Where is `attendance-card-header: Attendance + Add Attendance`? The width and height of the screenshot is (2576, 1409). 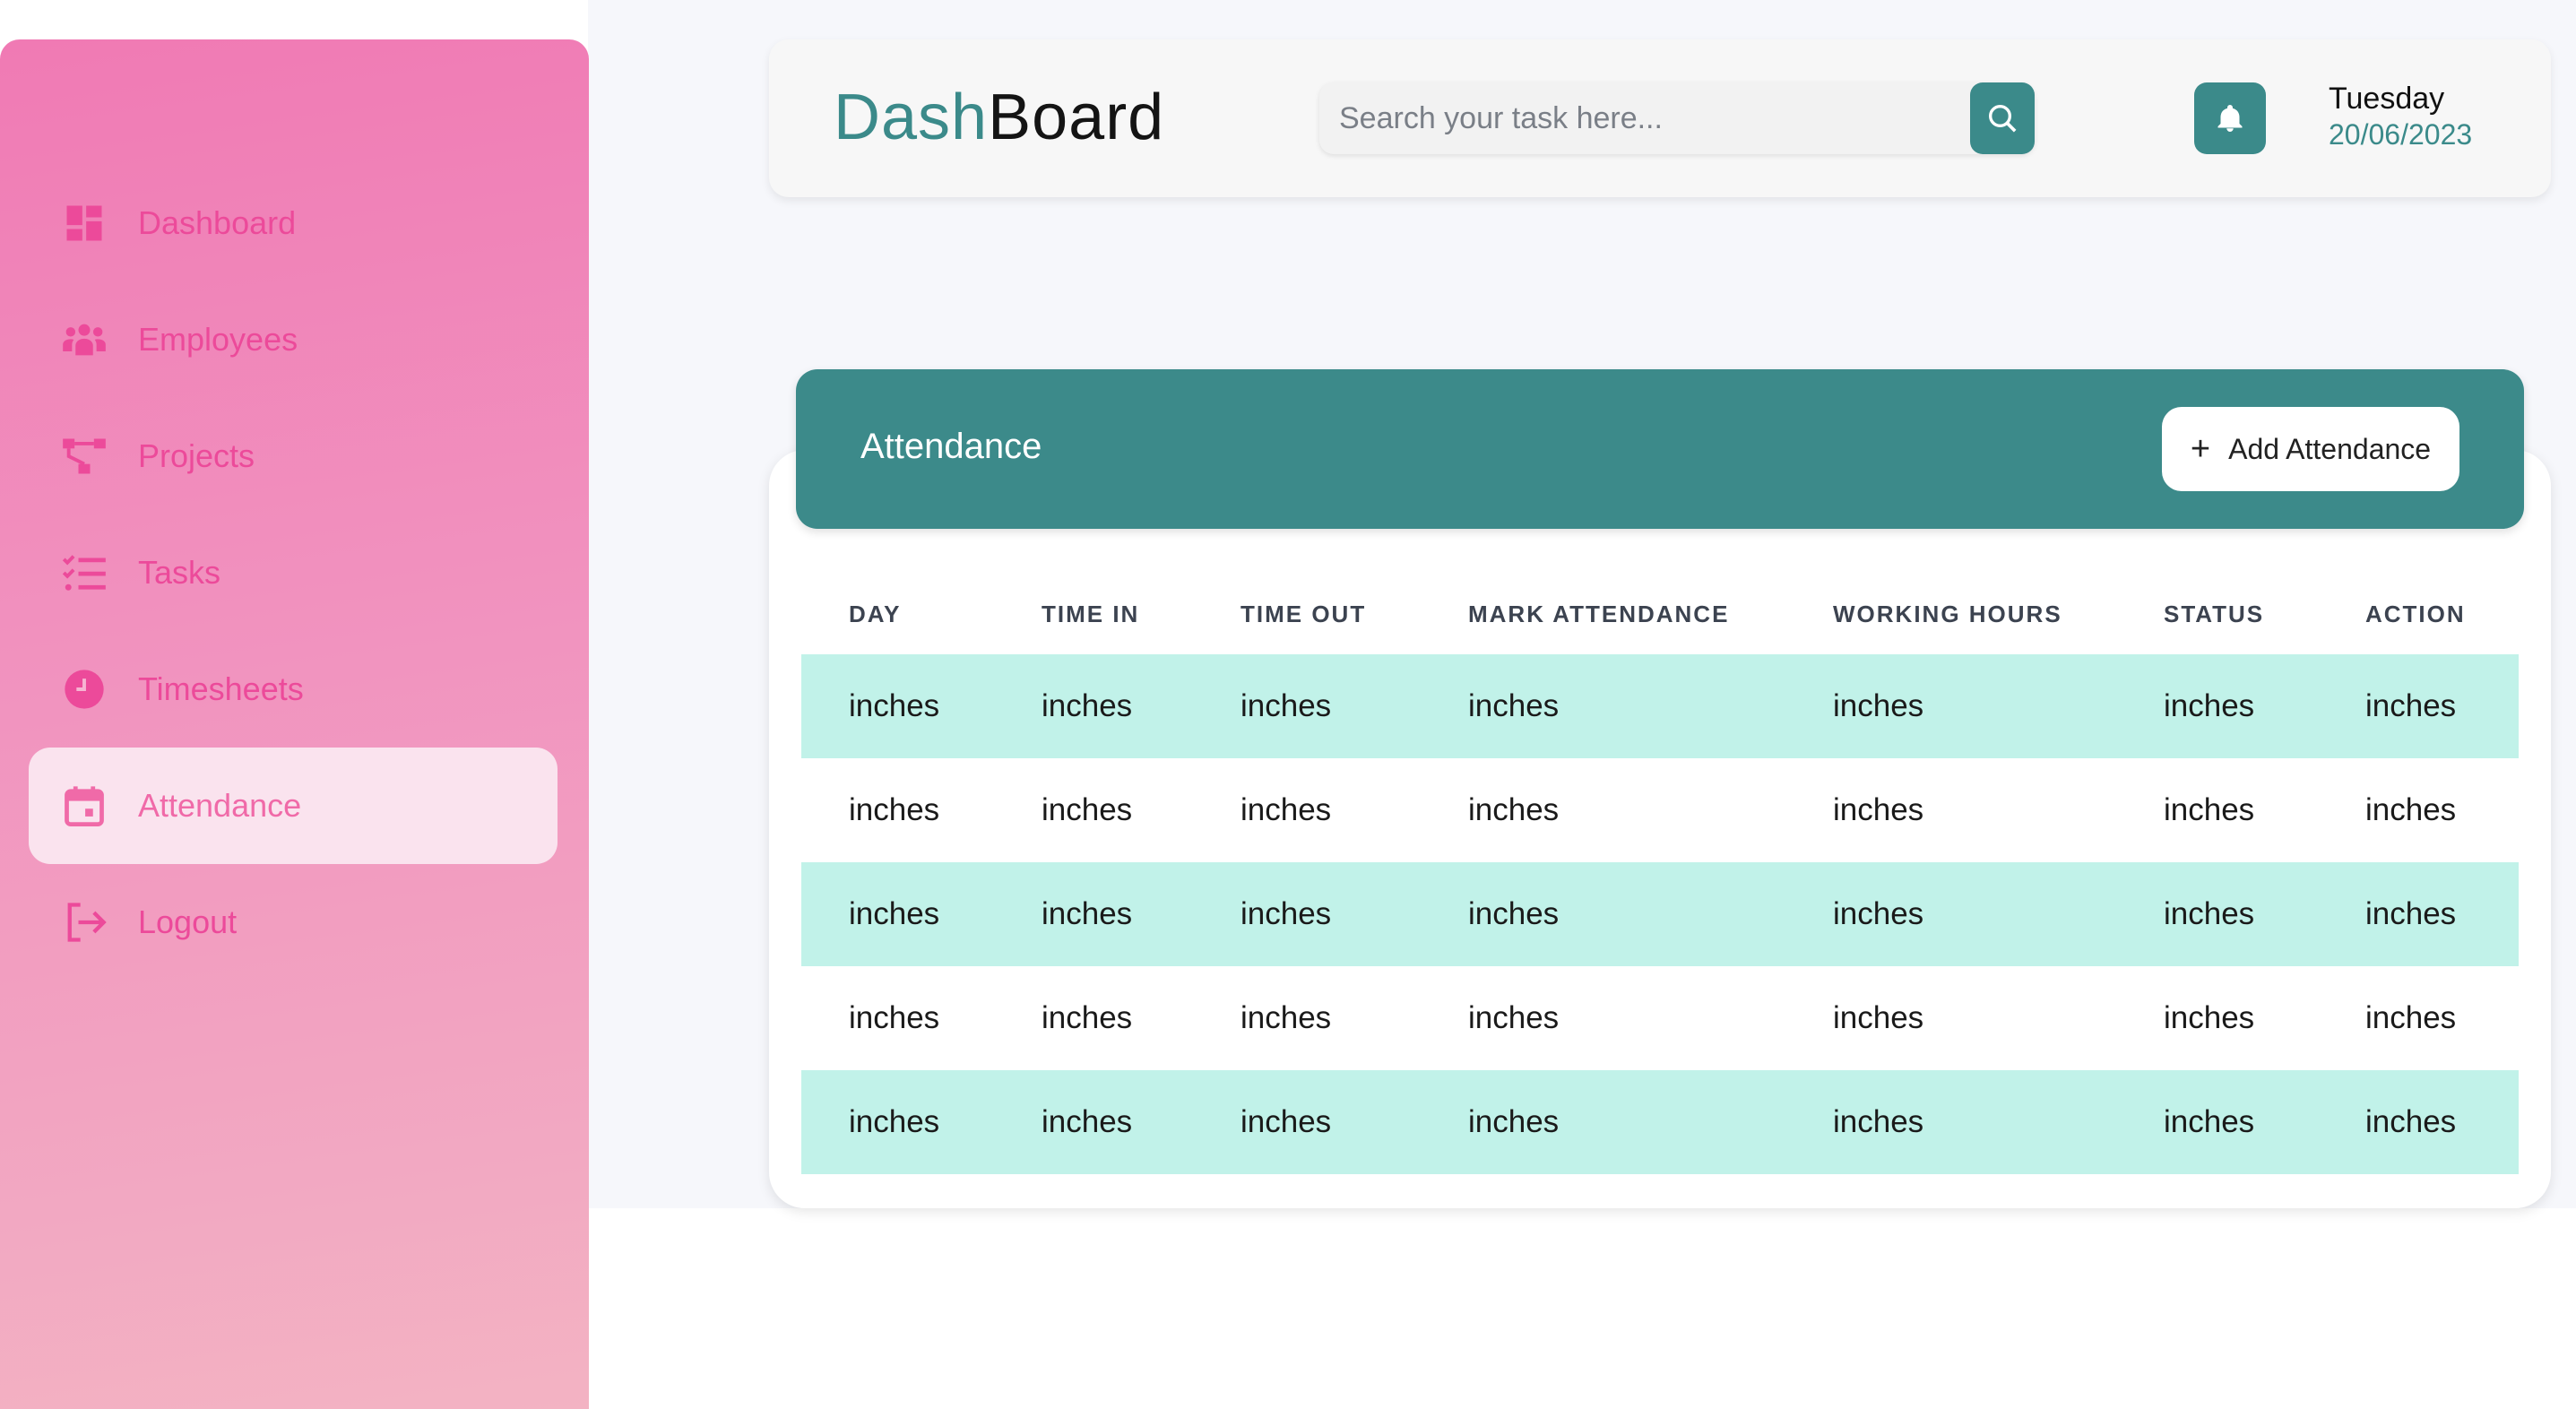 attendance-card-header: Attendance + Add Attendance is located at coordinates (1660, 449).